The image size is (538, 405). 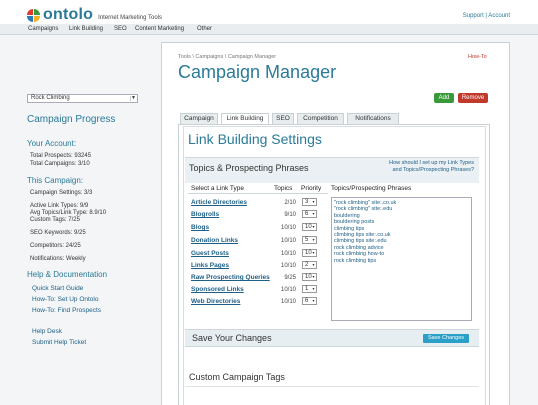 I want to click on link-type-web-directories: Web Directories, so click(x=215, y=301).